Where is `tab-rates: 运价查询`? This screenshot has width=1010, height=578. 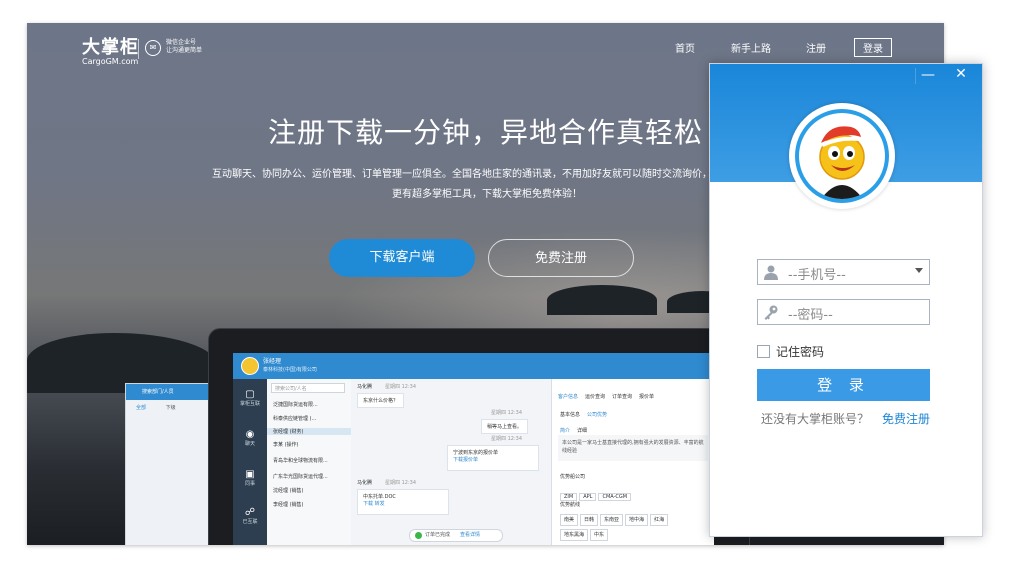 tab-rates: 运价查询 is located at coordinates (595, 397).